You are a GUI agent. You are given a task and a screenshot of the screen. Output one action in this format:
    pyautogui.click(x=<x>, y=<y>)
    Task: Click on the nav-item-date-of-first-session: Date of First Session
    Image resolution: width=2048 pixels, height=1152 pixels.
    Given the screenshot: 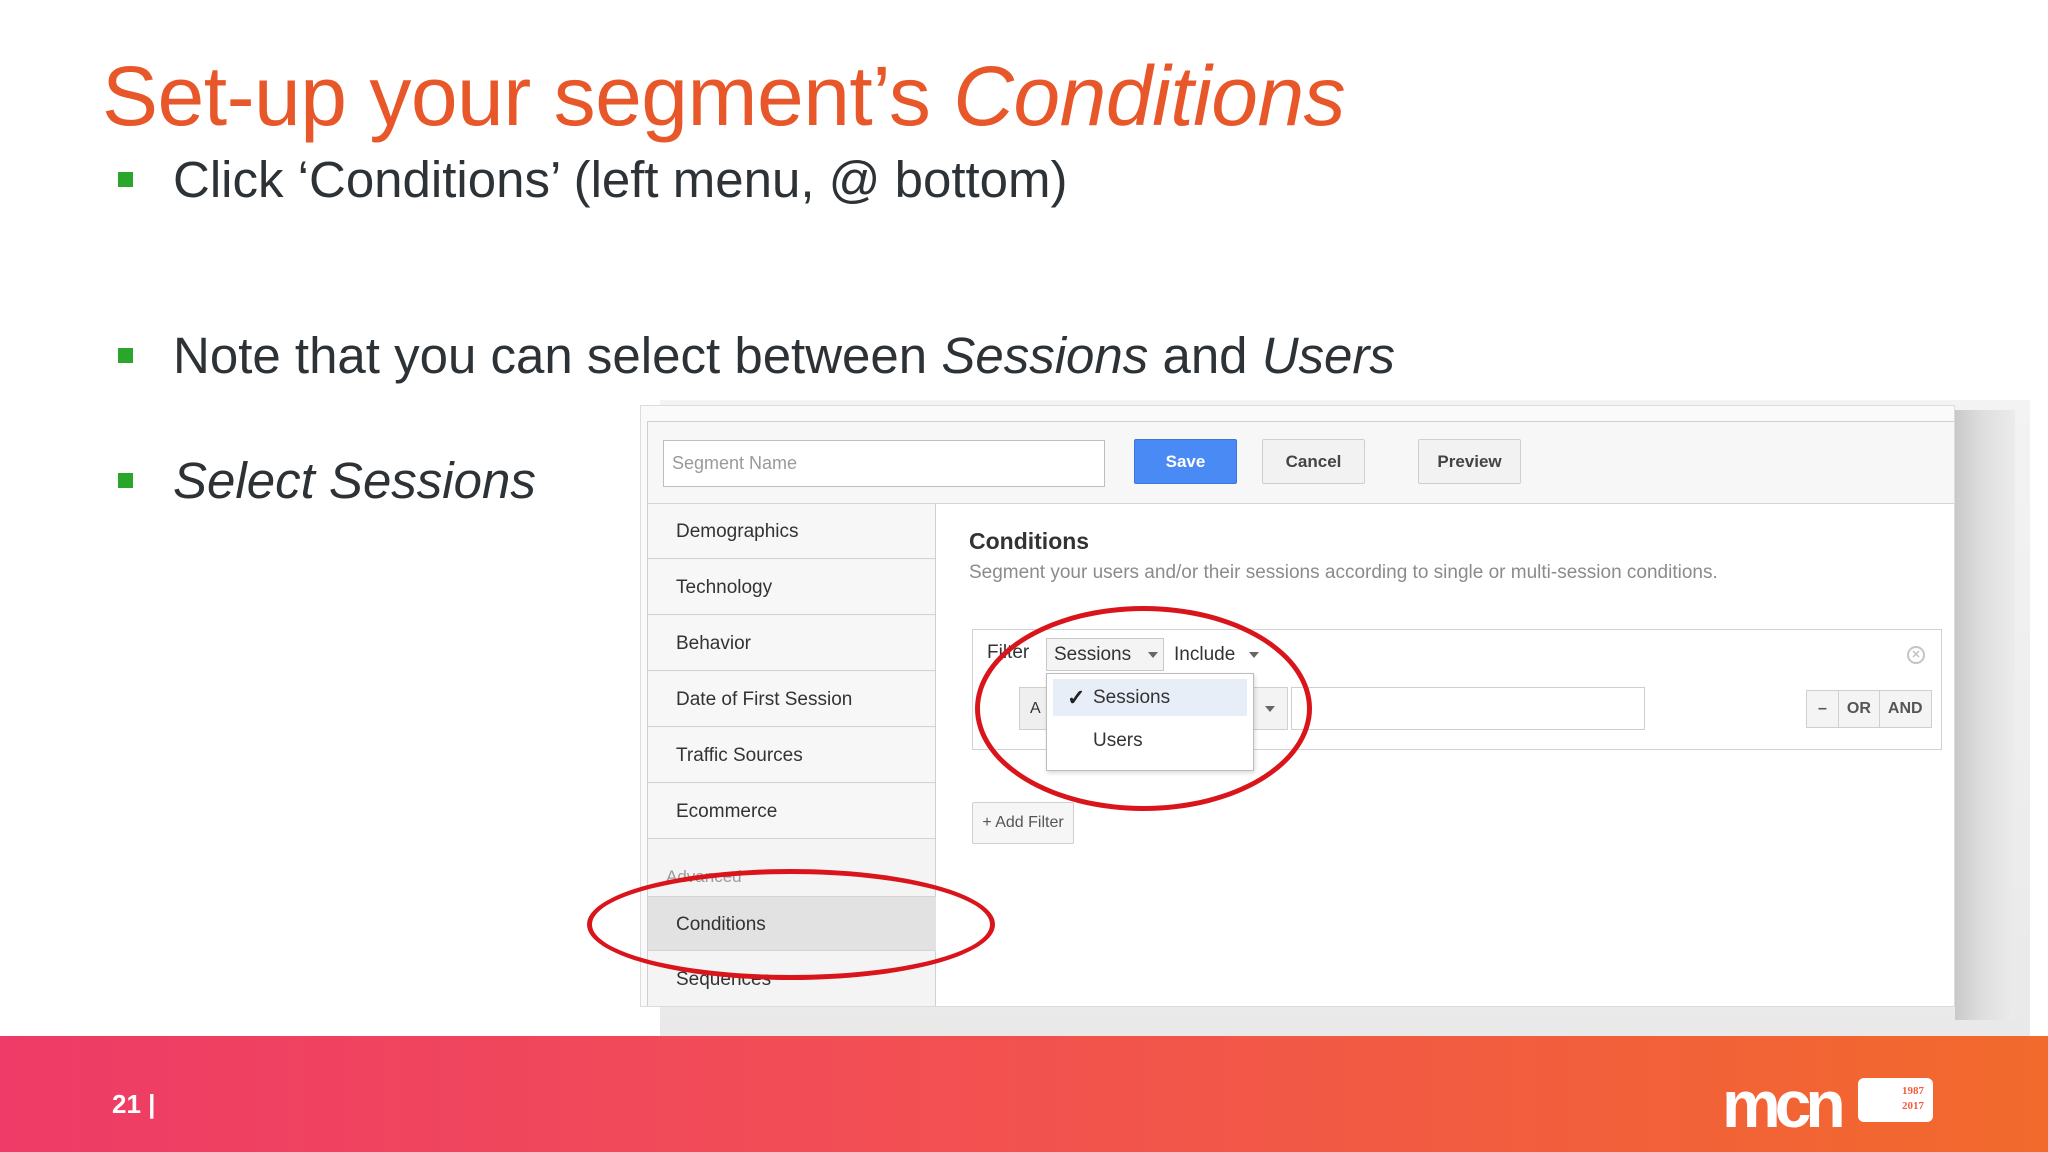 What is the action you would take?
    pyautogui.click(x=791, y=699)
    